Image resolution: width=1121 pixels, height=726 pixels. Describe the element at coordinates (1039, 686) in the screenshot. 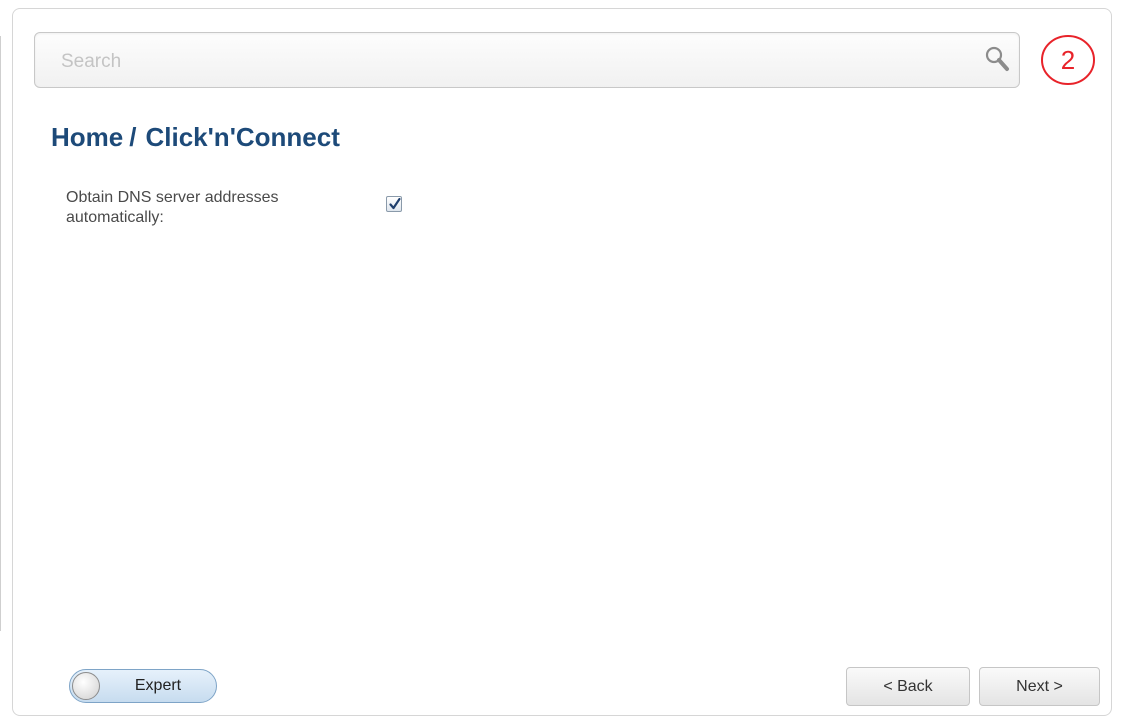

I see `next-button: Next >` at that location.